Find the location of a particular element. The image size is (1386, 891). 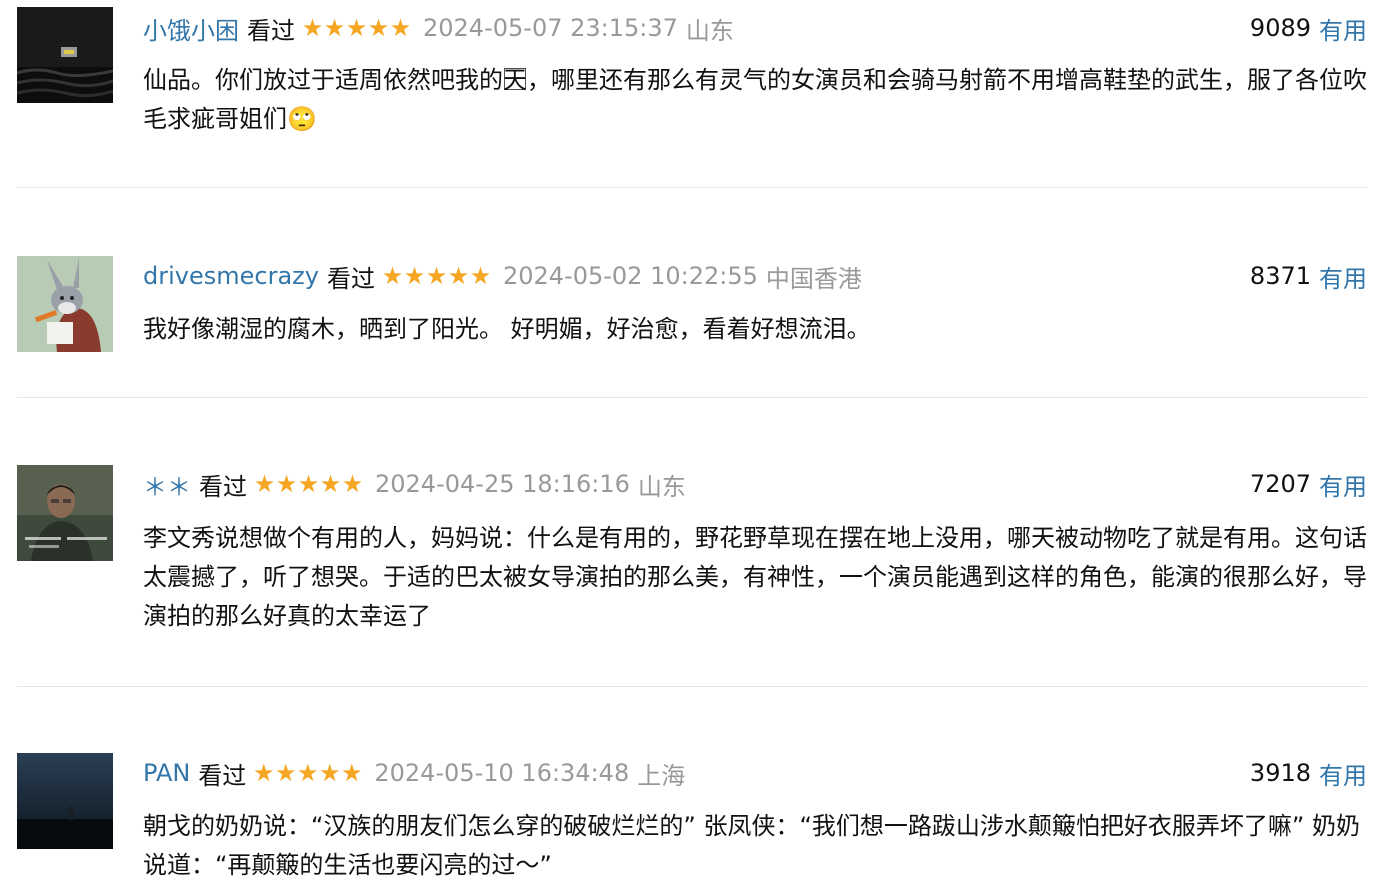

comment-location: 中国香港 is located at coordinates (813, 278).